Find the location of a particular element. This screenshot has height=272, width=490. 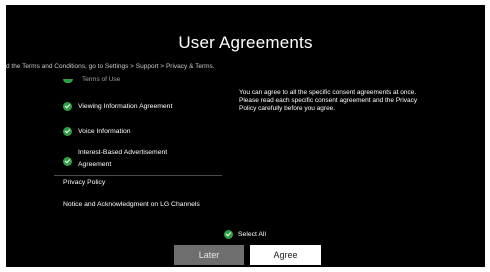

select-all-label: Select All is located at coordinates (252, 234).